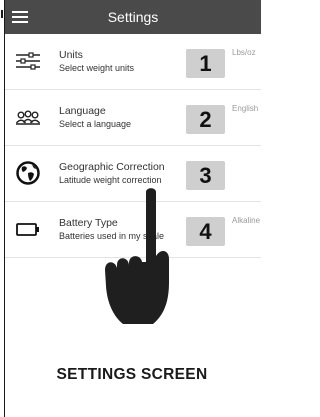 The image size is (320, 417). What do you see at coordinates (205, 231) in the screenshot?
I see `callout-number: 4` at bounding box center [205, 231].